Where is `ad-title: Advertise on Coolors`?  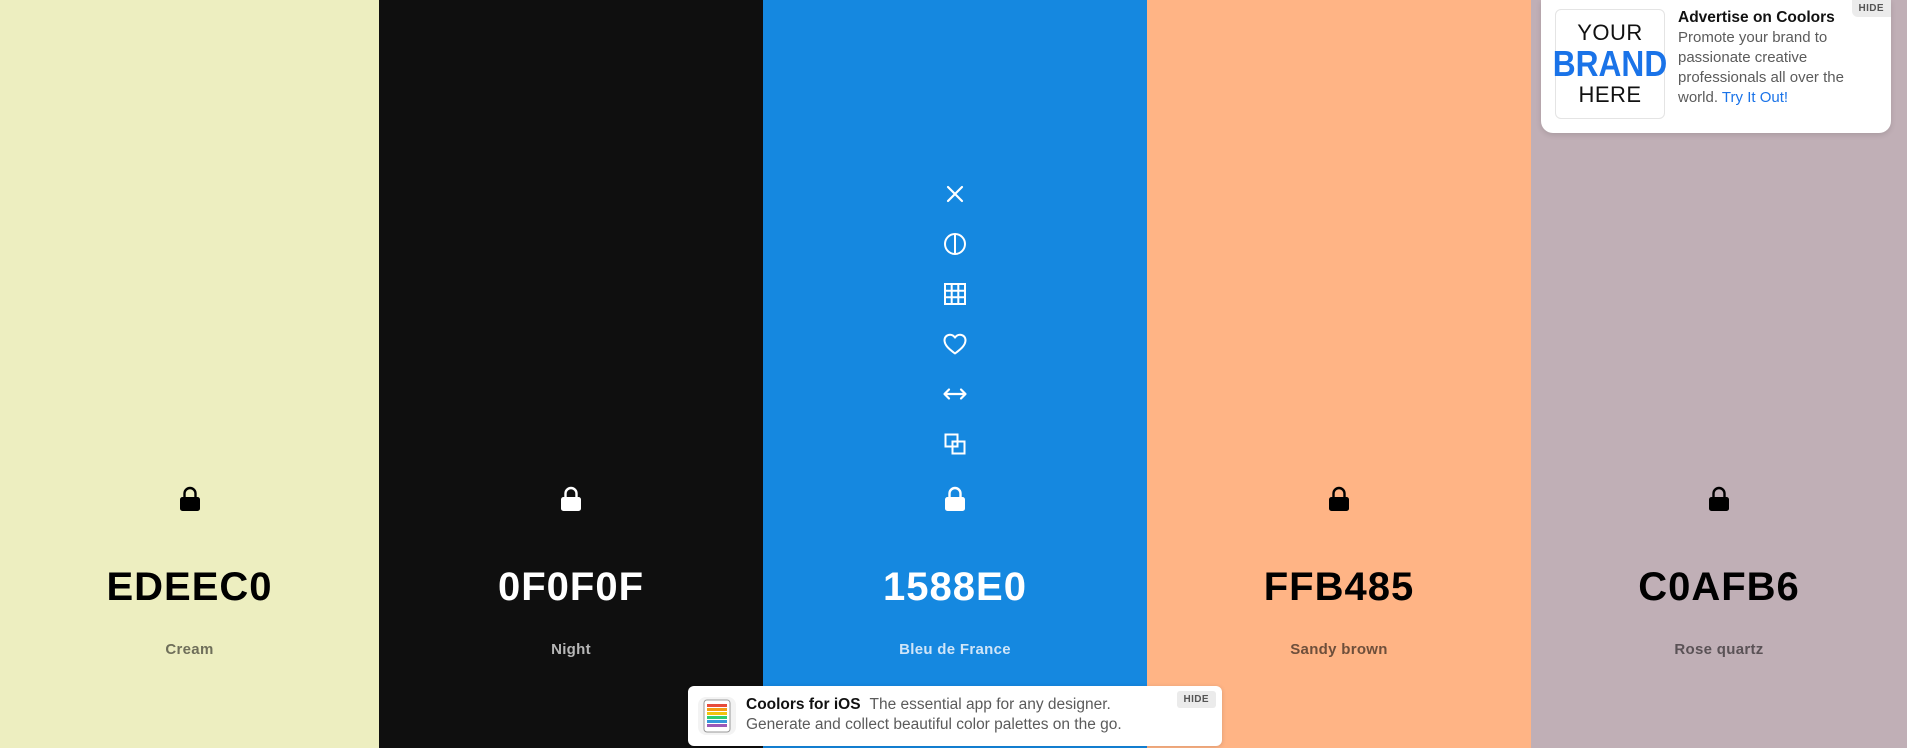
ad-title: Advertise on Coolors is located at coordinates (1756, 18).